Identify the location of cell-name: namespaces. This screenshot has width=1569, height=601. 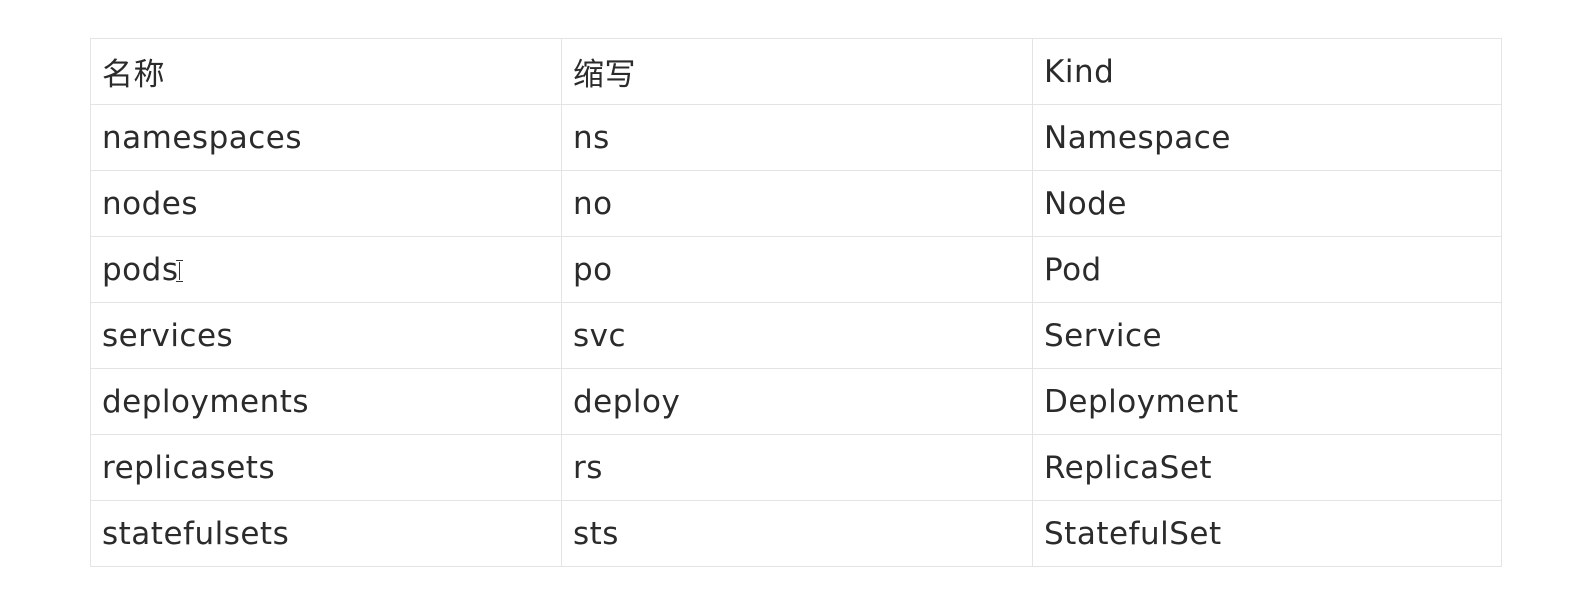
(326, 137).